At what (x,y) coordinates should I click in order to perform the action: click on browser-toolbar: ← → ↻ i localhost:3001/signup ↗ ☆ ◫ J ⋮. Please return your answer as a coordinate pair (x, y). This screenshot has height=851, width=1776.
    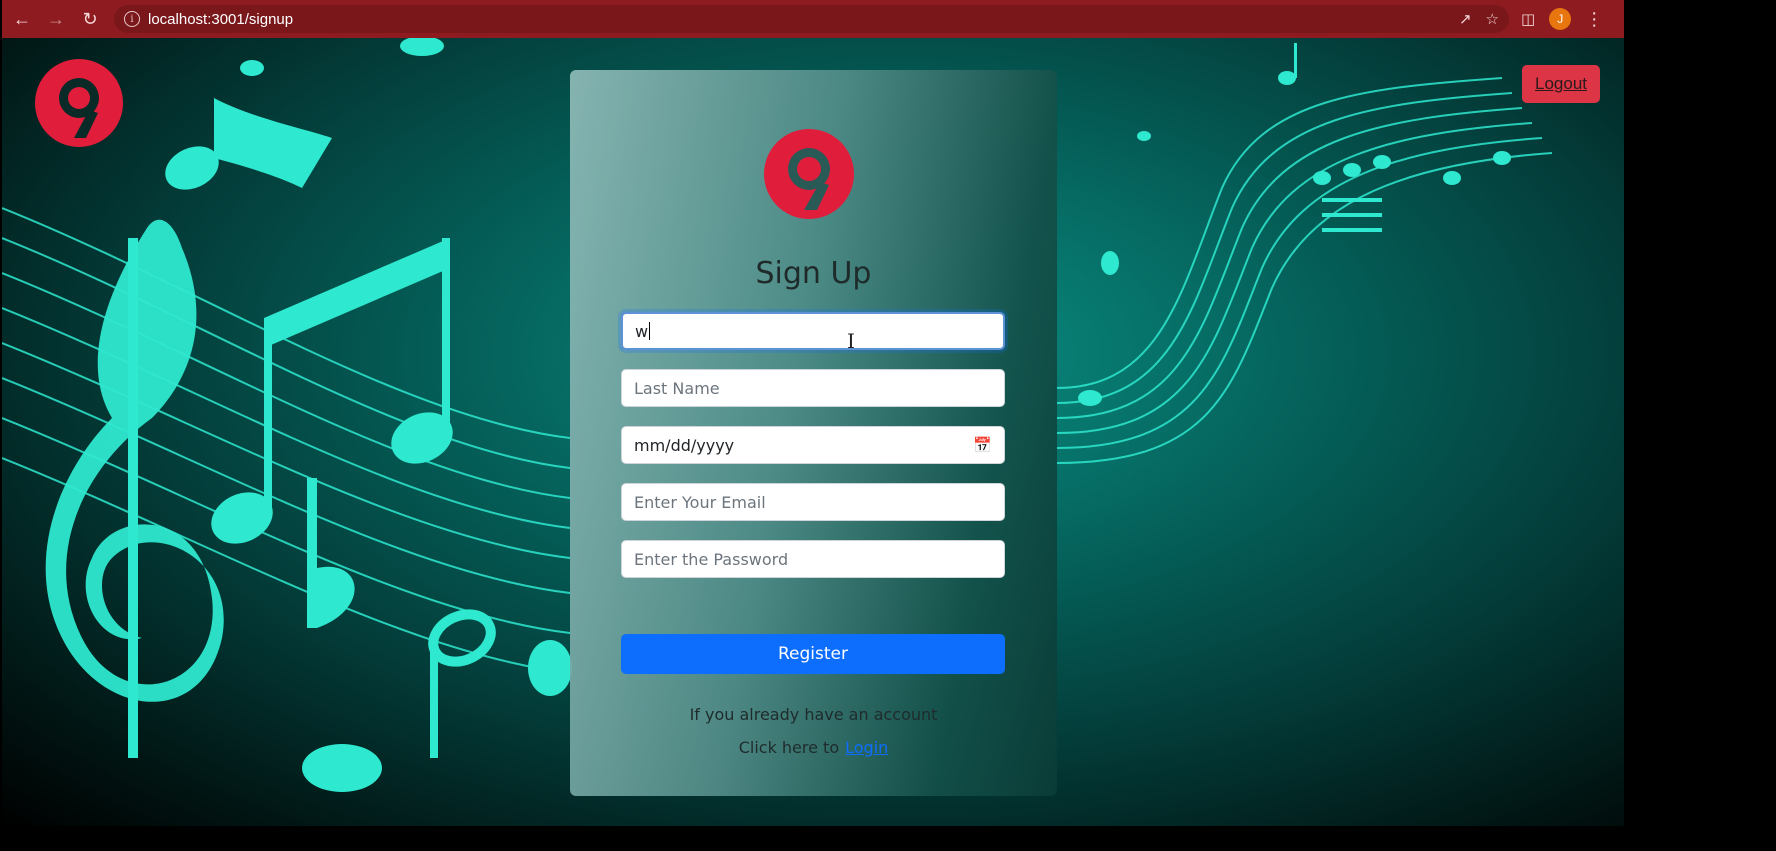
    Looking at the image, I should click on (813, 19).